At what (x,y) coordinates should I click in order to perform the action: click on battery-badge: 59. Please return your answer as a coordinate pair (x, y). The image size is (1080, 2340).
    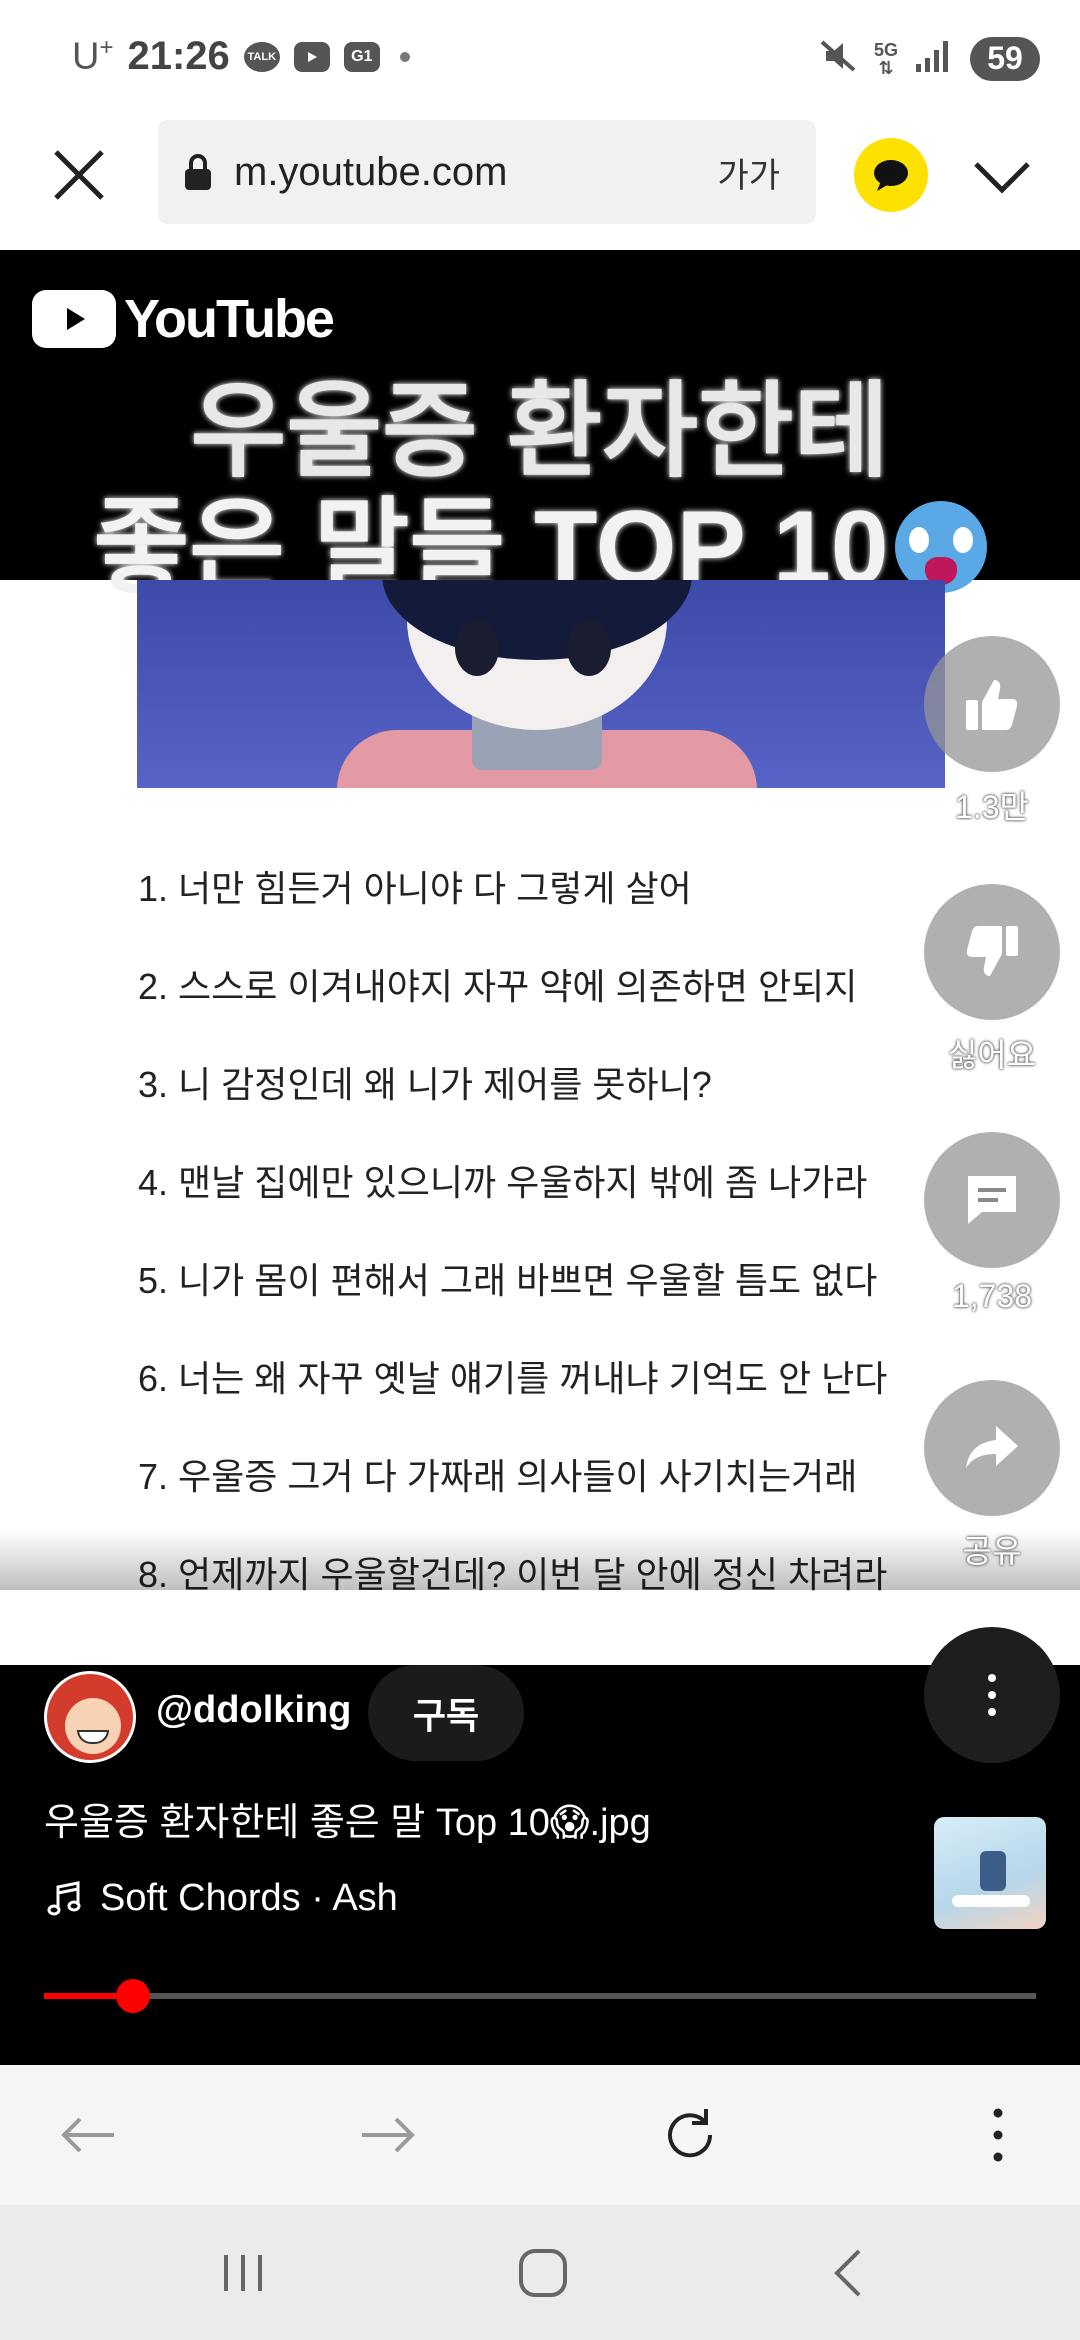
    Looking at the image, I should click on (1005, 58).